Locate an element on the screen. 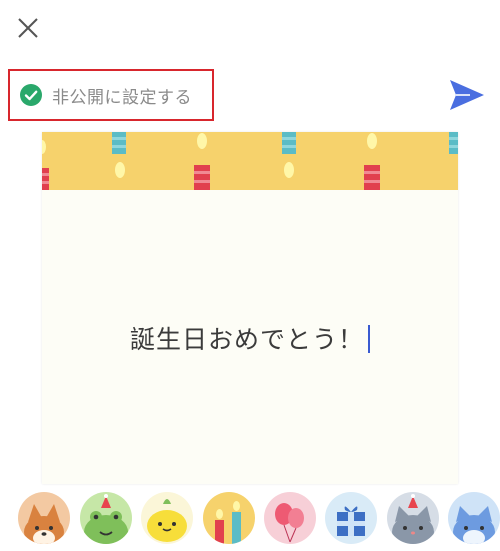 The width and height of the screenshot is (500, 551). blue-cat-icon is located at coordinates (474, 518).